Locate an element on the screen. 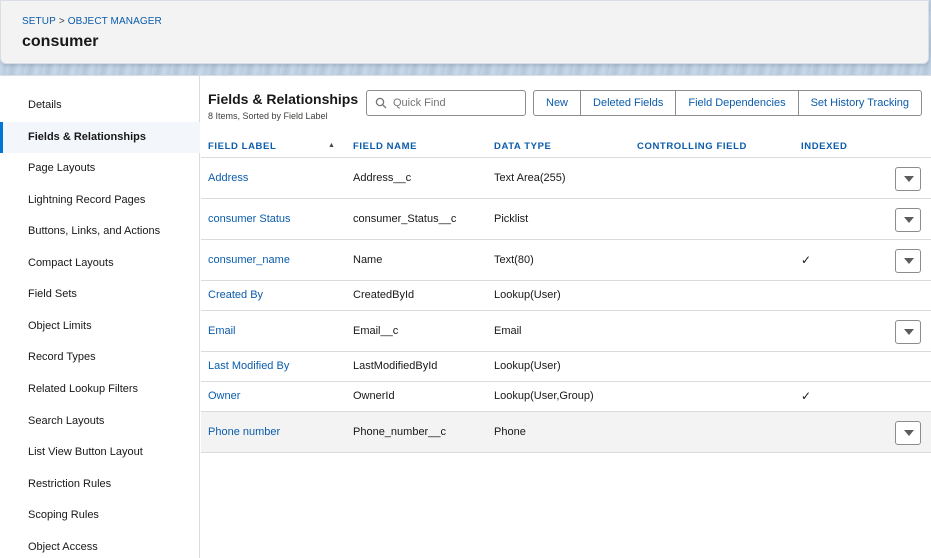 This screenshot has height=558, width=931. table-row: Owner OwnerId Lookup(User,Group) ✓ is located at coordinates (566, 397).